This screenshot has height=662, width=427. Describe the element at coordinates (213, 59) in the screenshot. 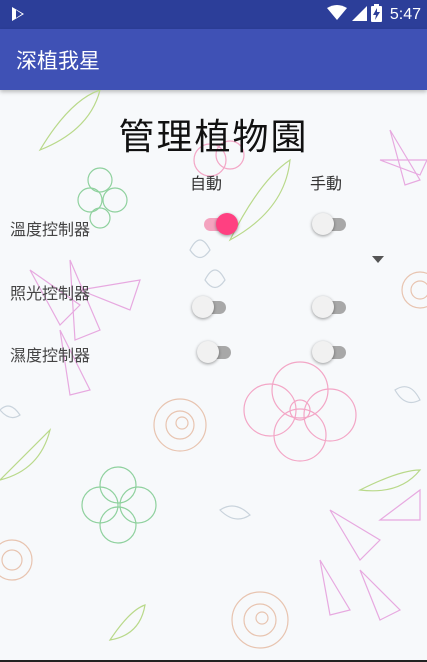

I see `app-bar: 深植我星` at that location.